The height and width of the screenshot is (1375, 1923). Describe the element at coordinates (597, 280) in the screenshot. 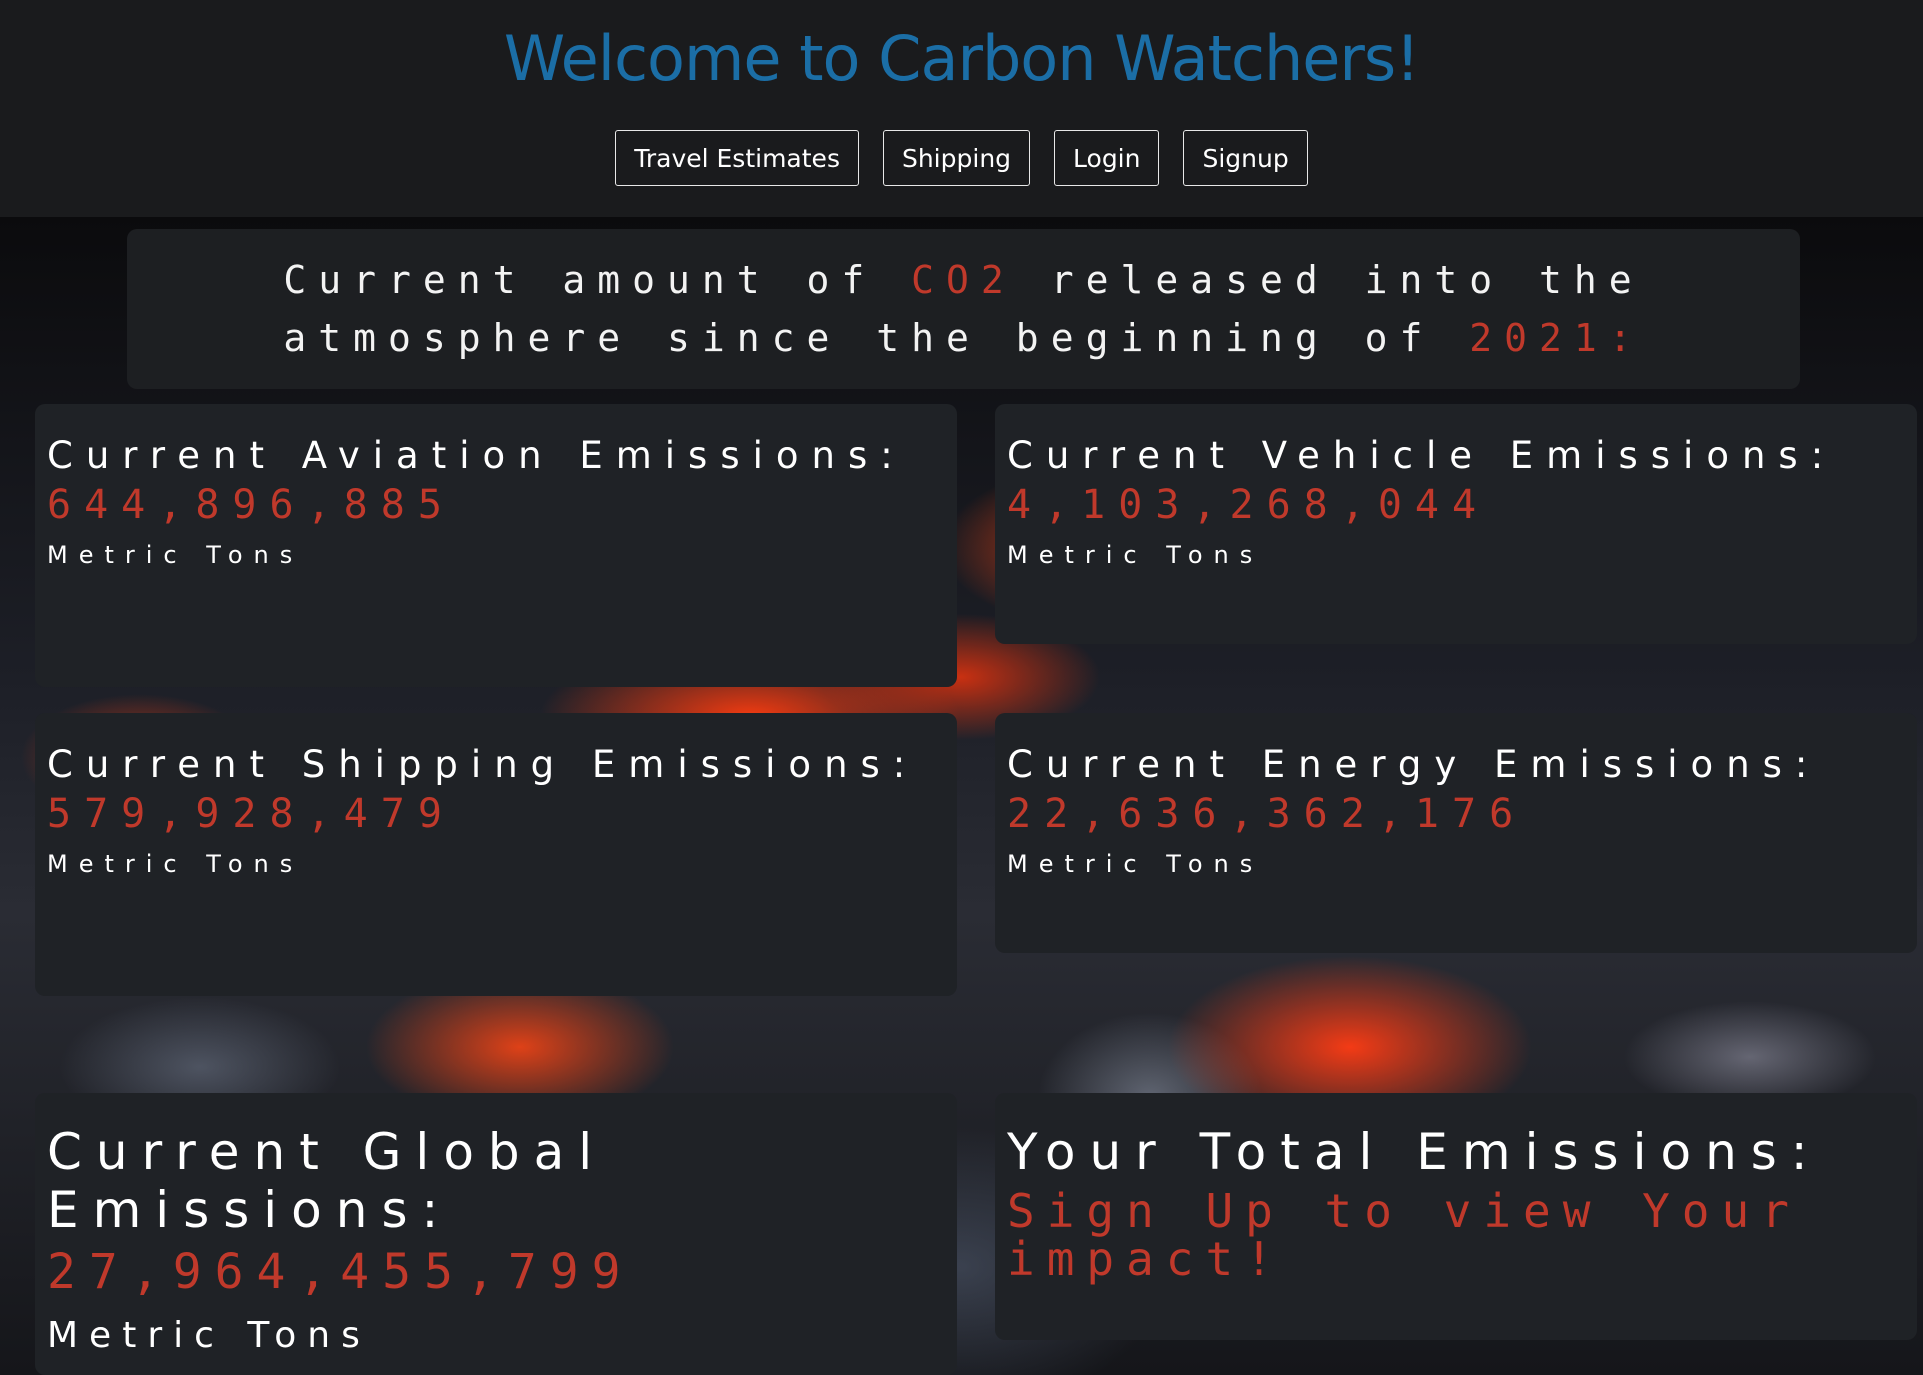

I see `banner-text-1: Current amount of` at that location.